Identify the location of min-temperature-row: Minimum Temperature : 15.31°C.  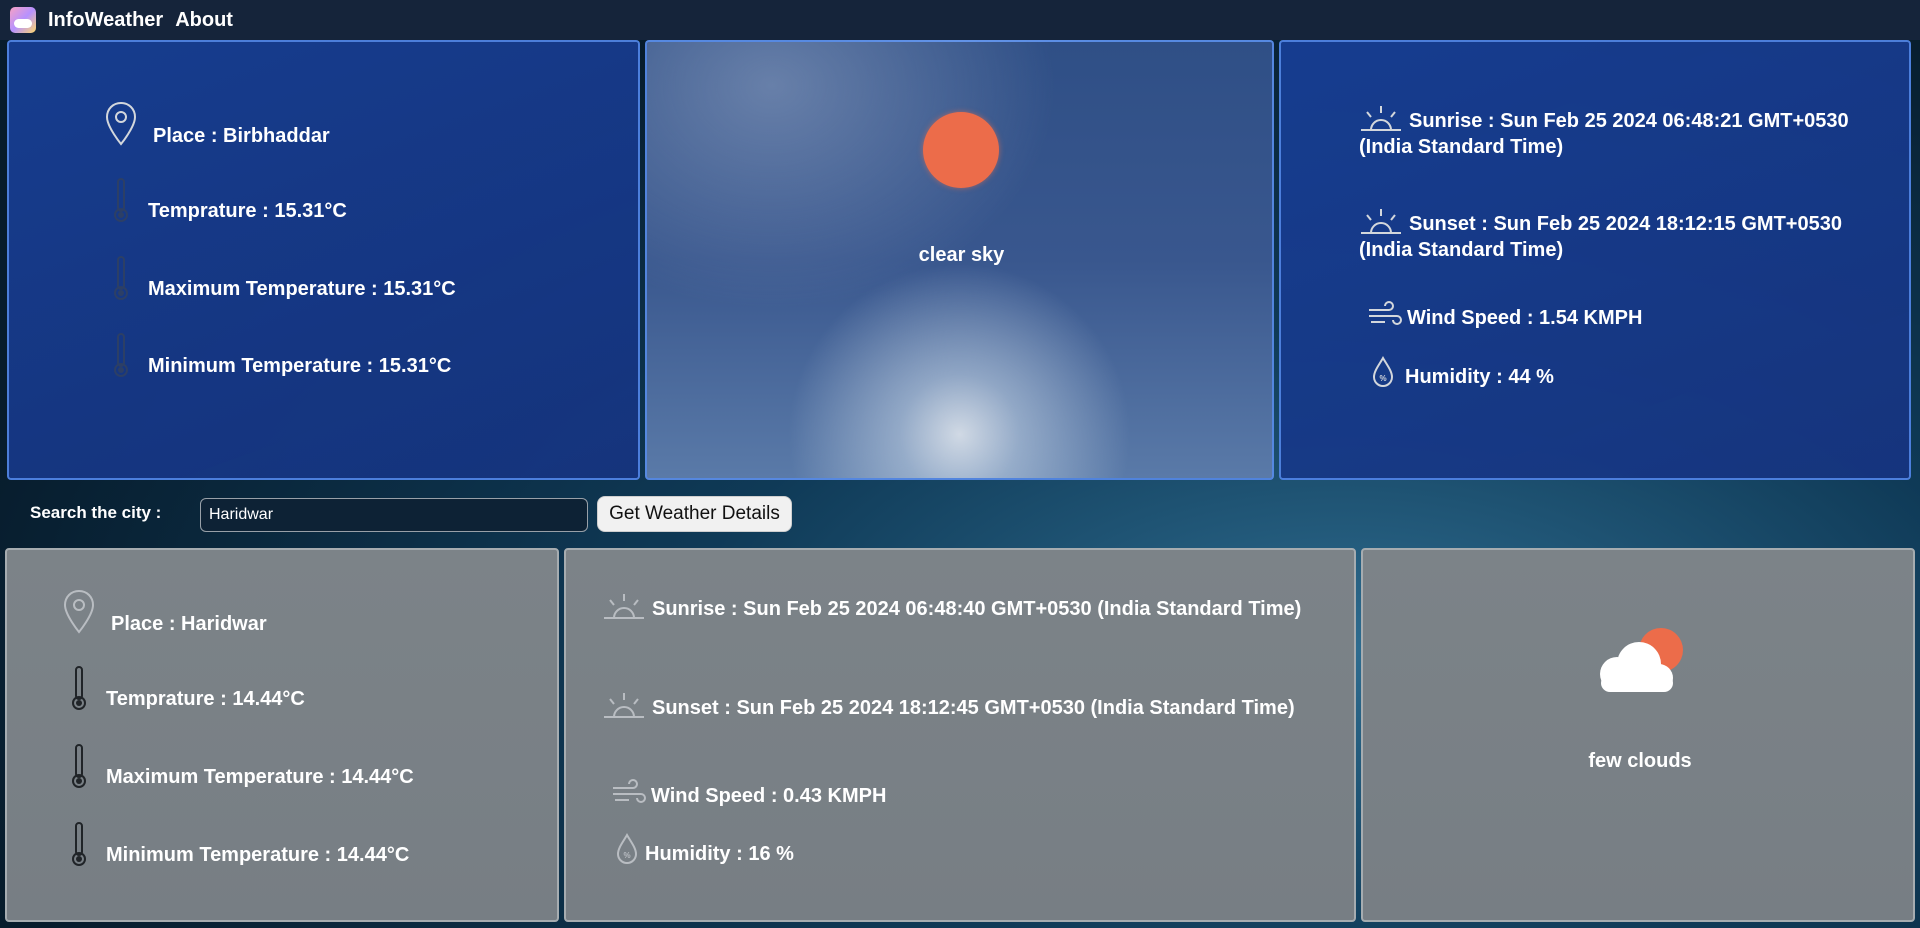
(277, 355).